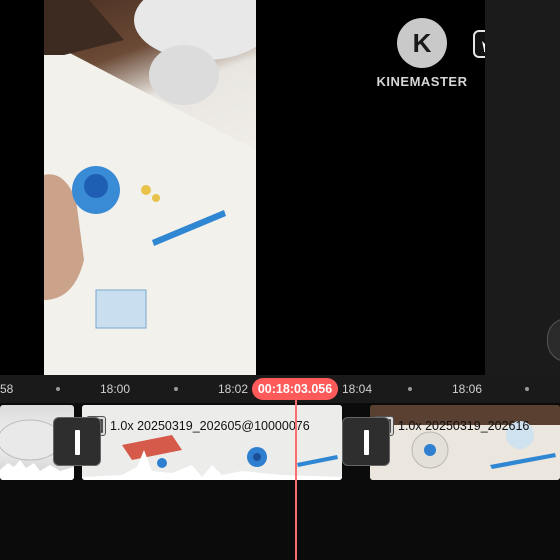 The height and width of the screenshot is (560, 560). I want to click on kinemaster-logo-icon: K, so click(422, 43).